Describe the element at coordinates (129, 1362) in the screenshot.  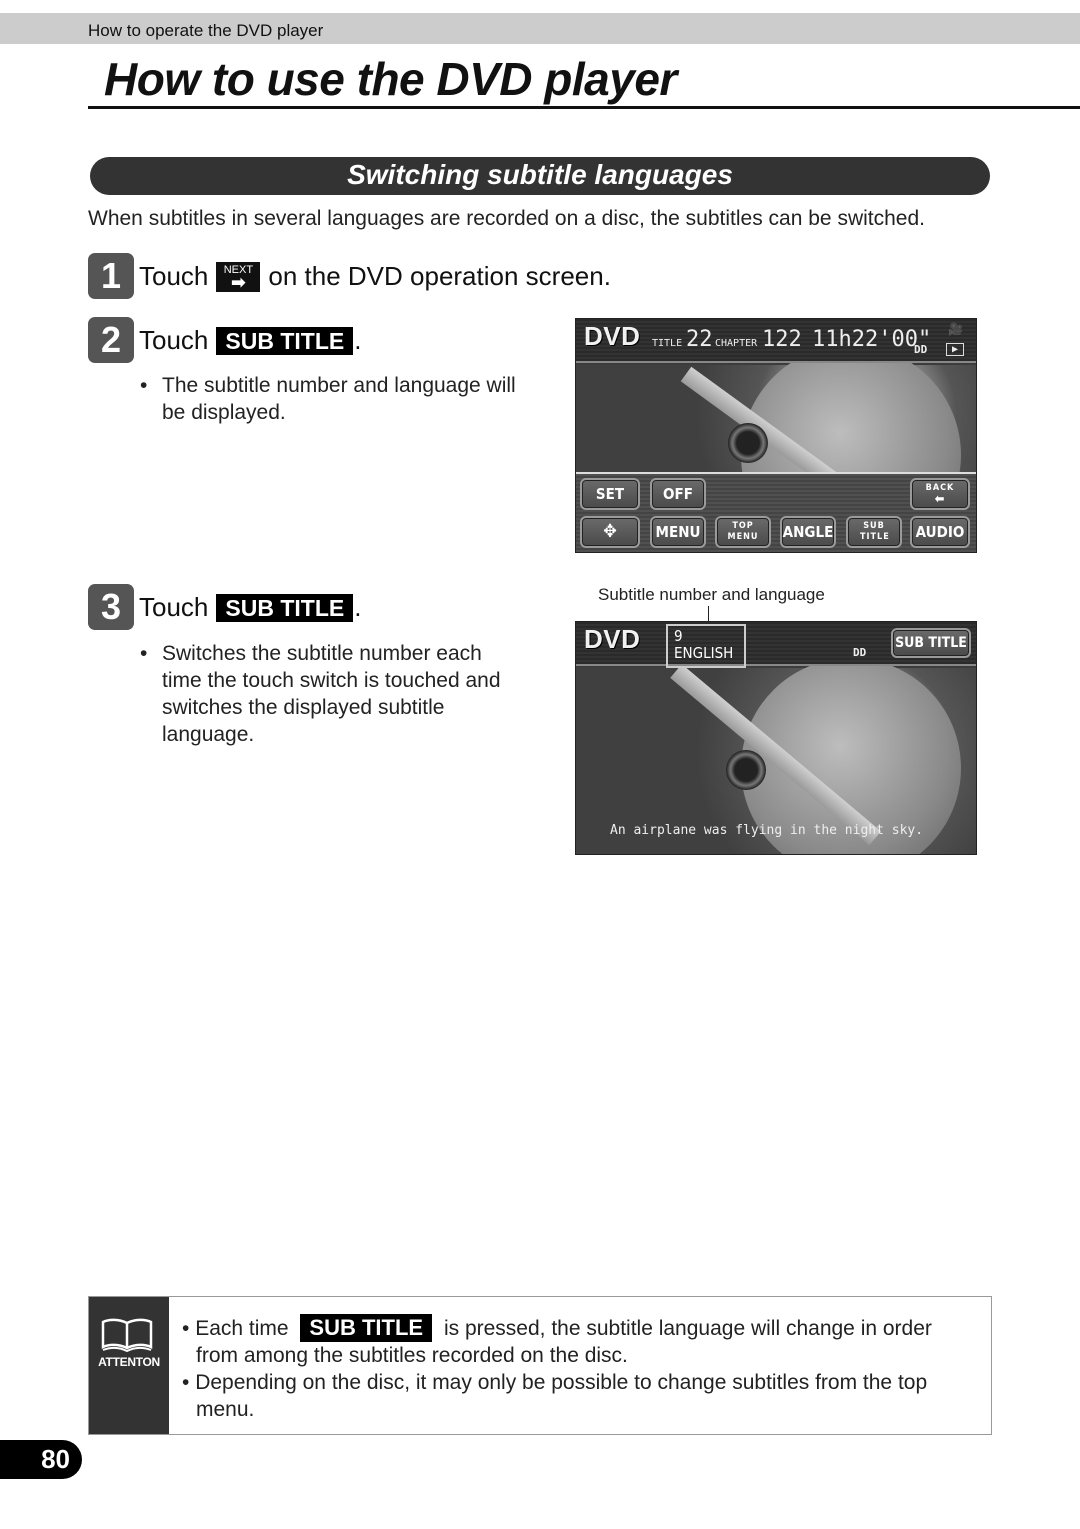
I see `attention-label: ATTENTON` at that location.